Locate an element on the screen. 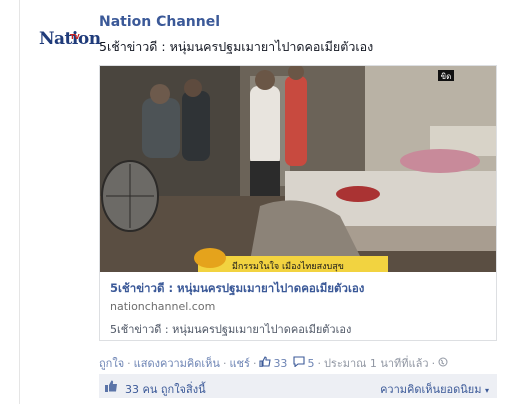 The height and width of the screenshot is (404, 505). page-name-link: Nation Channel is located at coordinates (159, 22).